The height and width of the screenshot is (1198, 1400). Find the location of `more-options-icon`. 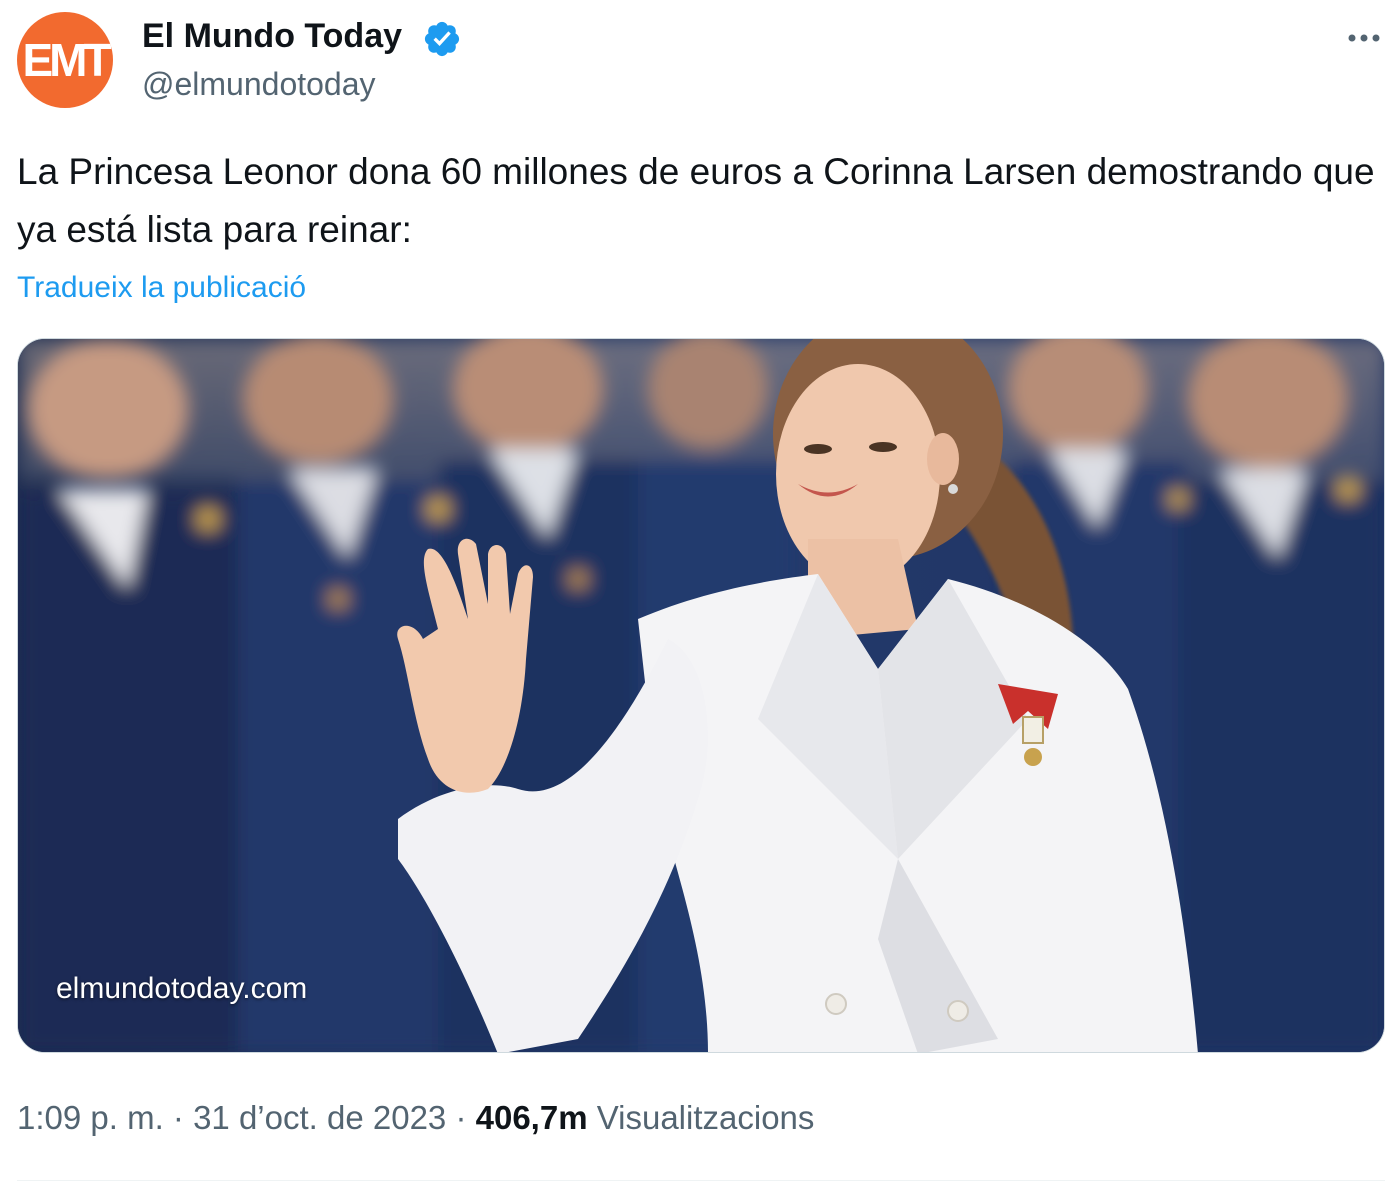

more-options-icon is located at coordinates (1364, 38).